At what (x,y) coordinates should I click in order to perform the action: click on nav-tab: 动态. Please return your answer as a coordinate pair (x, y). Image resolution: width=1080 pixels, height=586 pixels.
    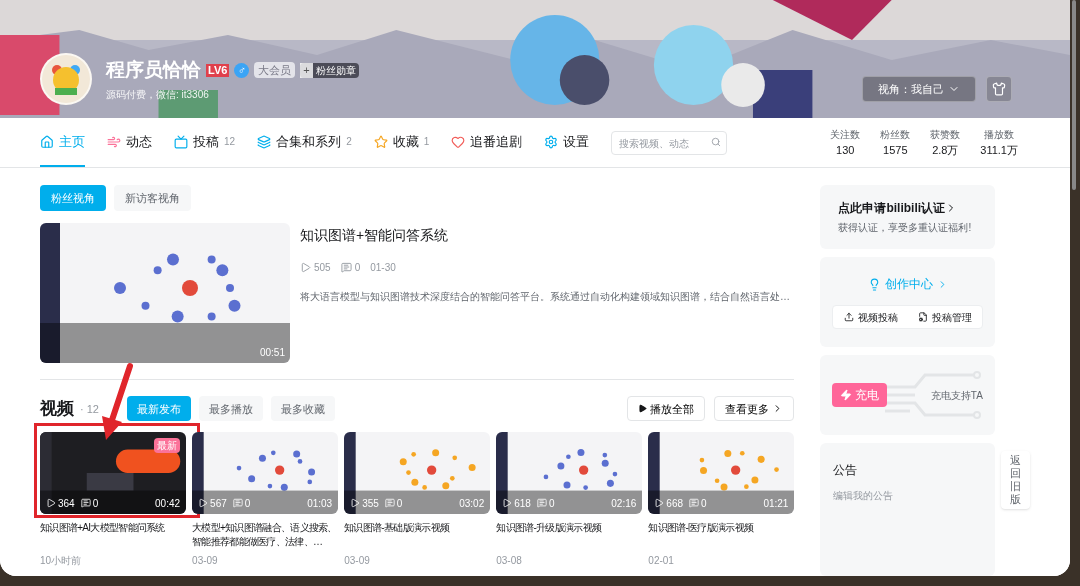
    Looking at the image, I should click on (129, 142).